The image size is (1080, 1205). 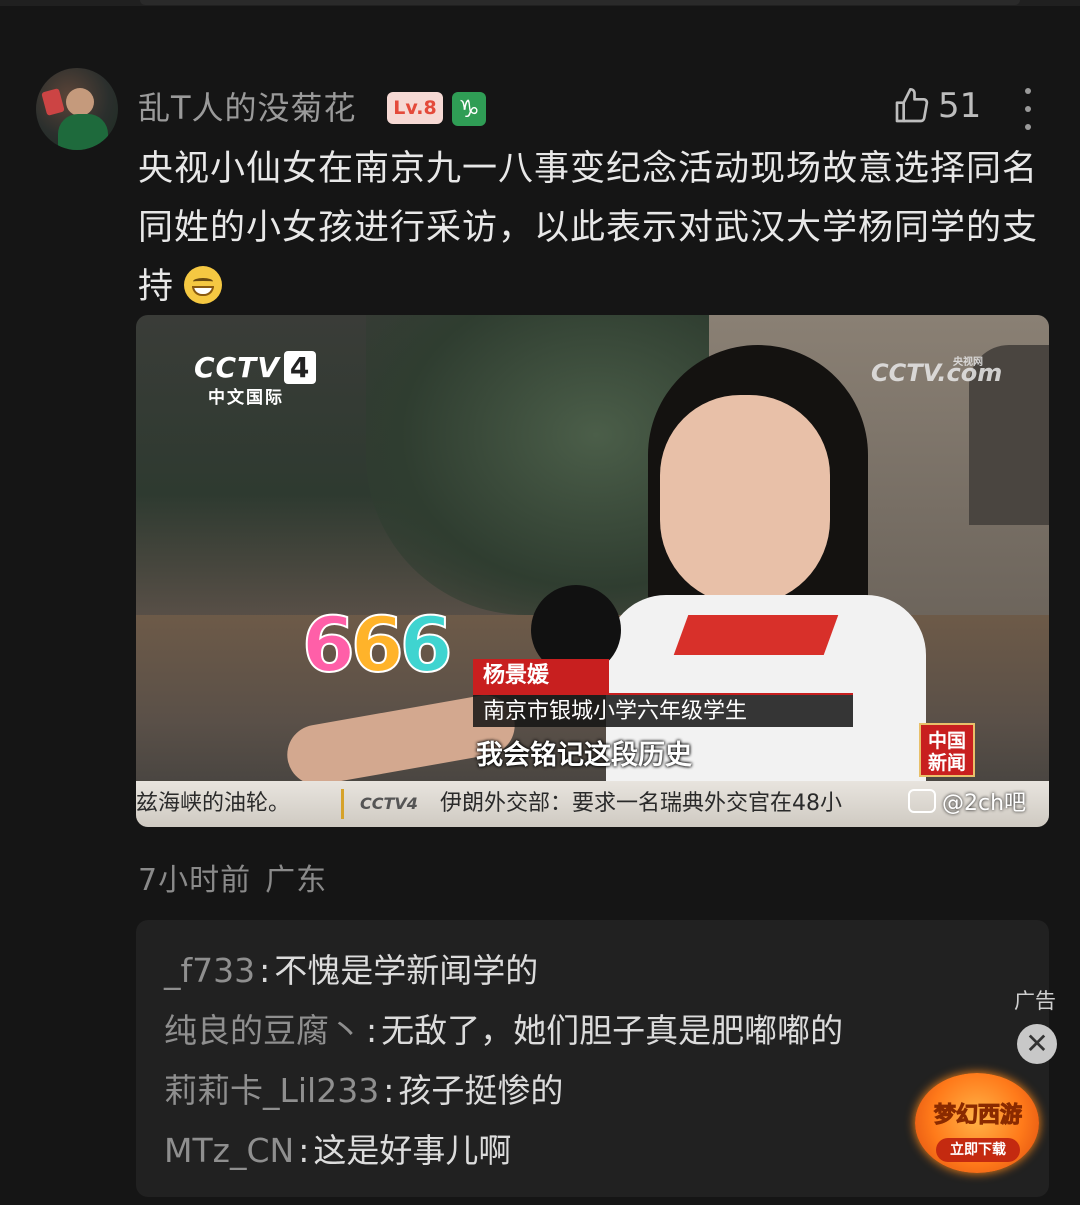 I want to click on ad-label: 广告, so click(x=1035, y=1001).